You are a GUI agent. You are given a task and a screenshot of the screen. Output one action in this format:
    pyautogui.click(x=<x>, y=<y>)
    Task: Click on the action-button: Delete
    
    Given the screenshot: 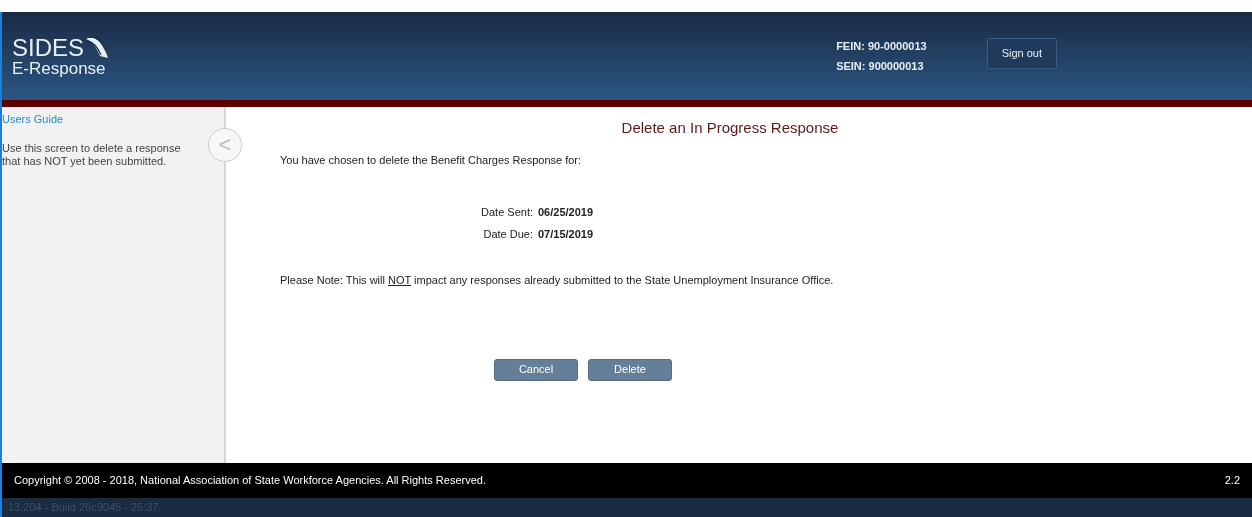 What is the action you would take?
    pyautogui.click(x=630, y=369)
    